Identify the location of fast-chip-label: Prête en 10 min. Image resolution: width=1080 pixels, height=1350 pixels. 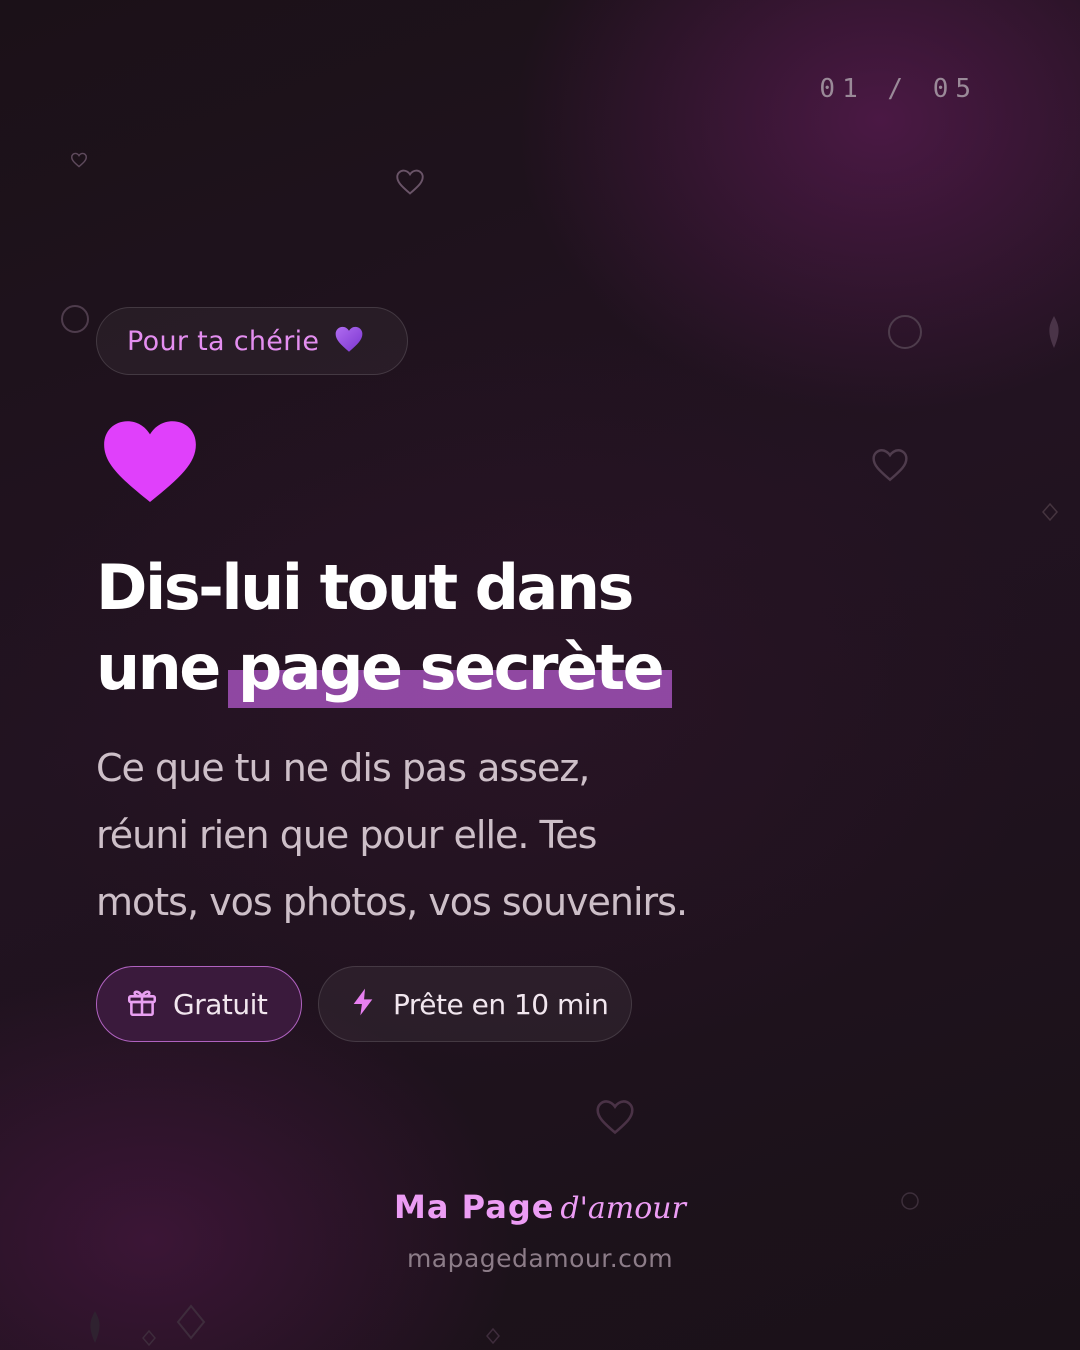
(501, 1004).